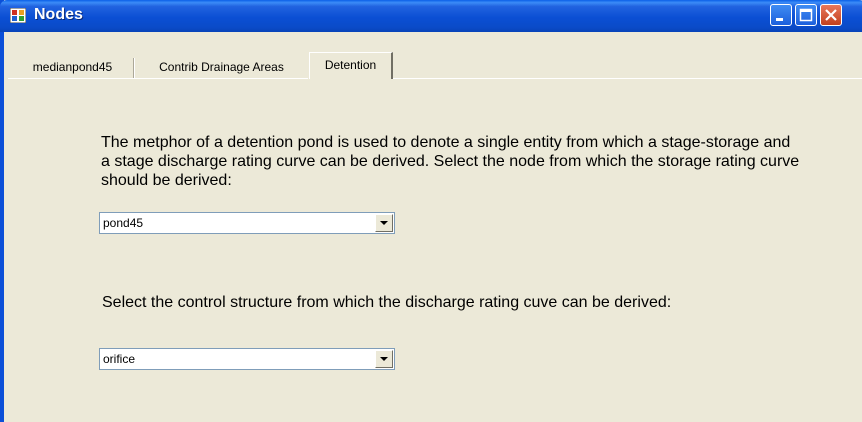  Describe the element at coordinates (119, 359) in the screenshot. I see `control-structure-select-value: orifice` at that location.